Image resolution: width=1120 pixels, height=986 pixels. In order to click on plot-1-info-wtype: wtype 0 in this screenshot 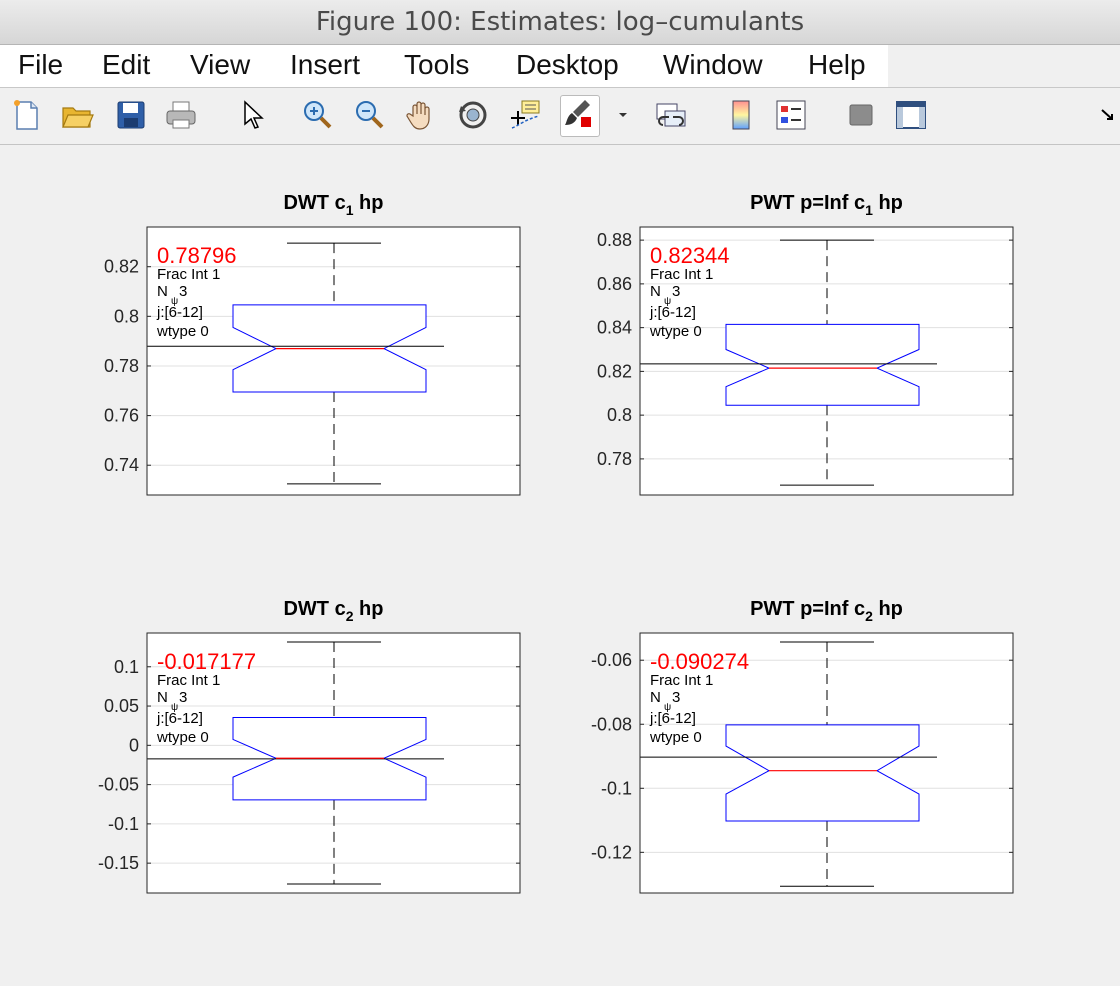, I will do `click(182, 331)`.